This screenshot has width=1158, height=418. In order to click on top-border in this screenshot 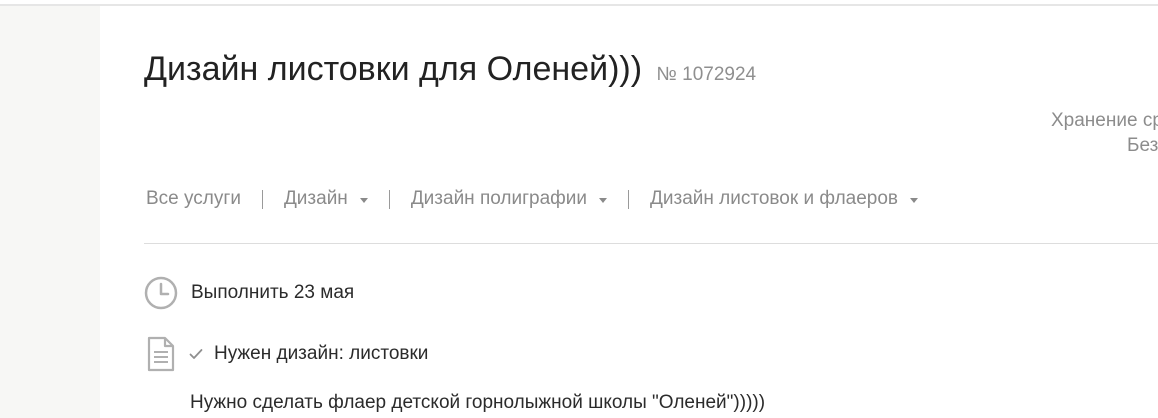, I will do `click(579, 5)`.